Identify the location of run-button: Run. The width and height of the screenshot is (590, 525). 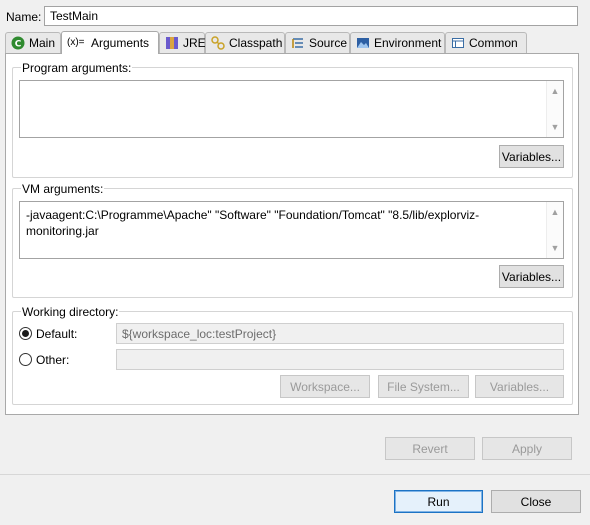
(438, 501).